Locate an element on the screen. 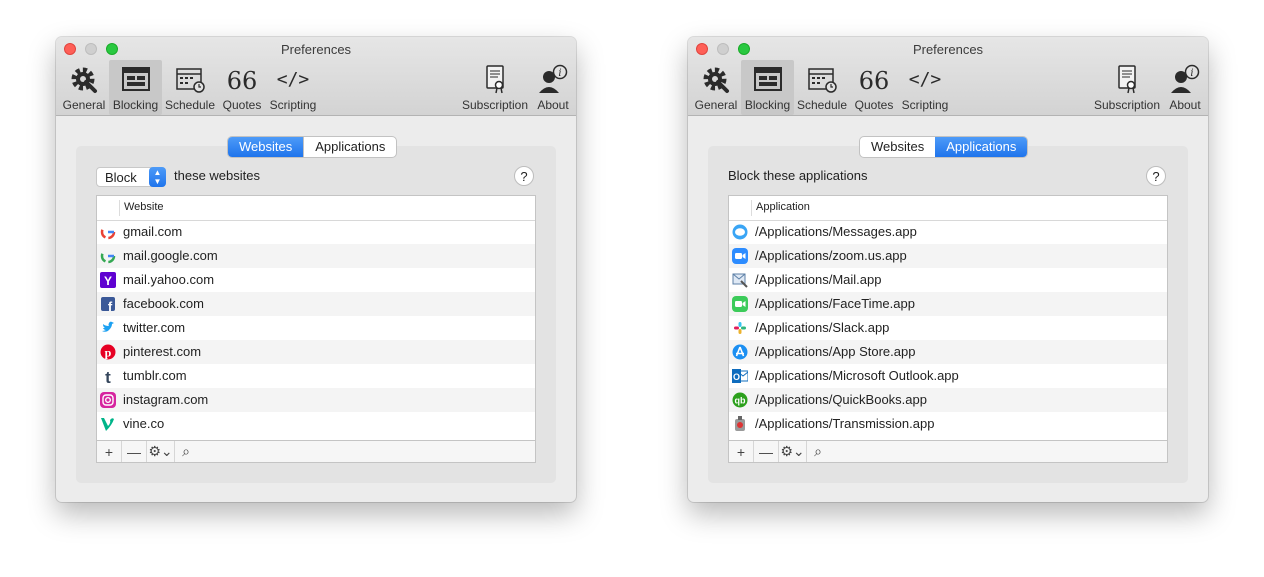 The height and width of the screenshot is (577, 1264). zoom-icon is located at coordinates (740, 256).